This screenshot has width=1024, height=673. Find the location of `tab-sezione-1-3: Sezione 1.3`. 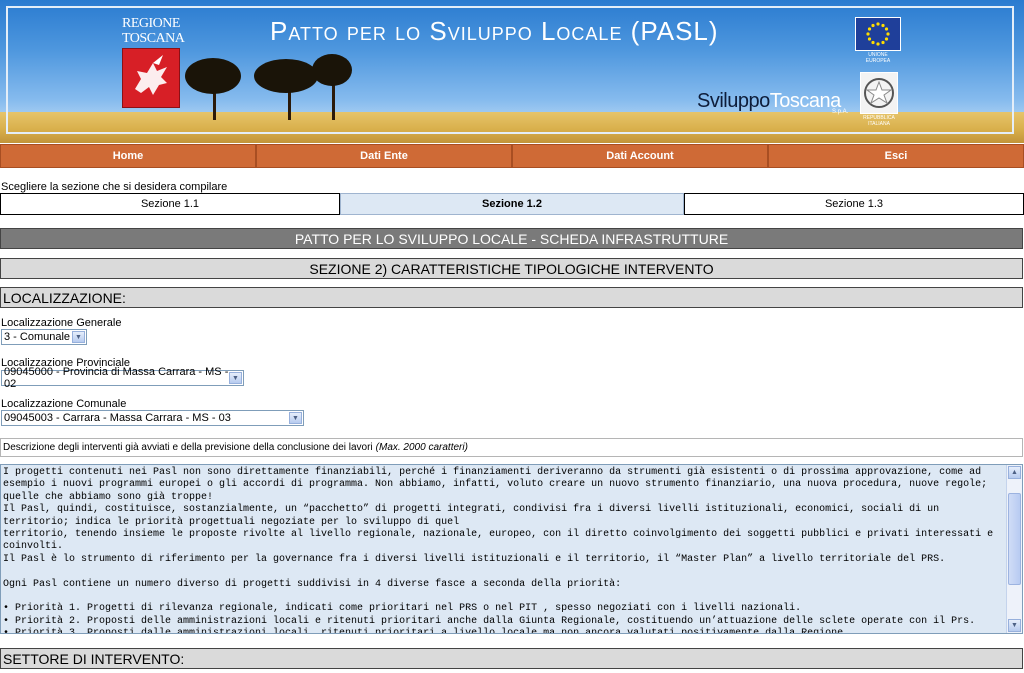

tab-sezione-1-3: Sezione 1.3 is located at coordinates (854, 204).